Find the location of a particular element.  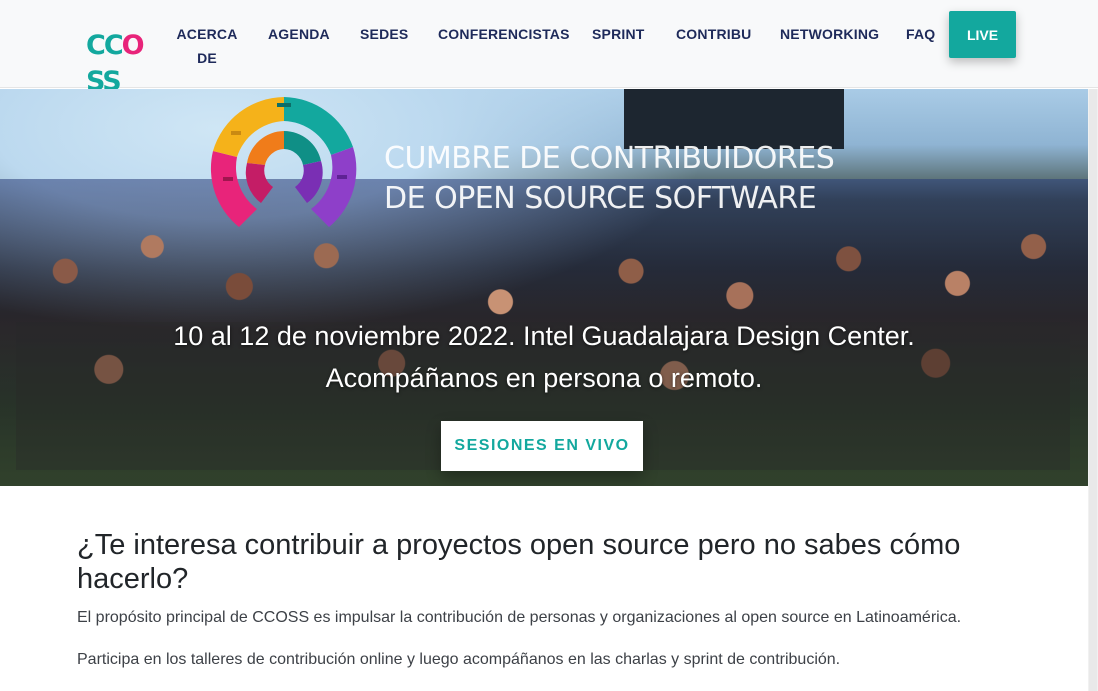

scrollbar-thumb is located at coordinates (1093, 390).